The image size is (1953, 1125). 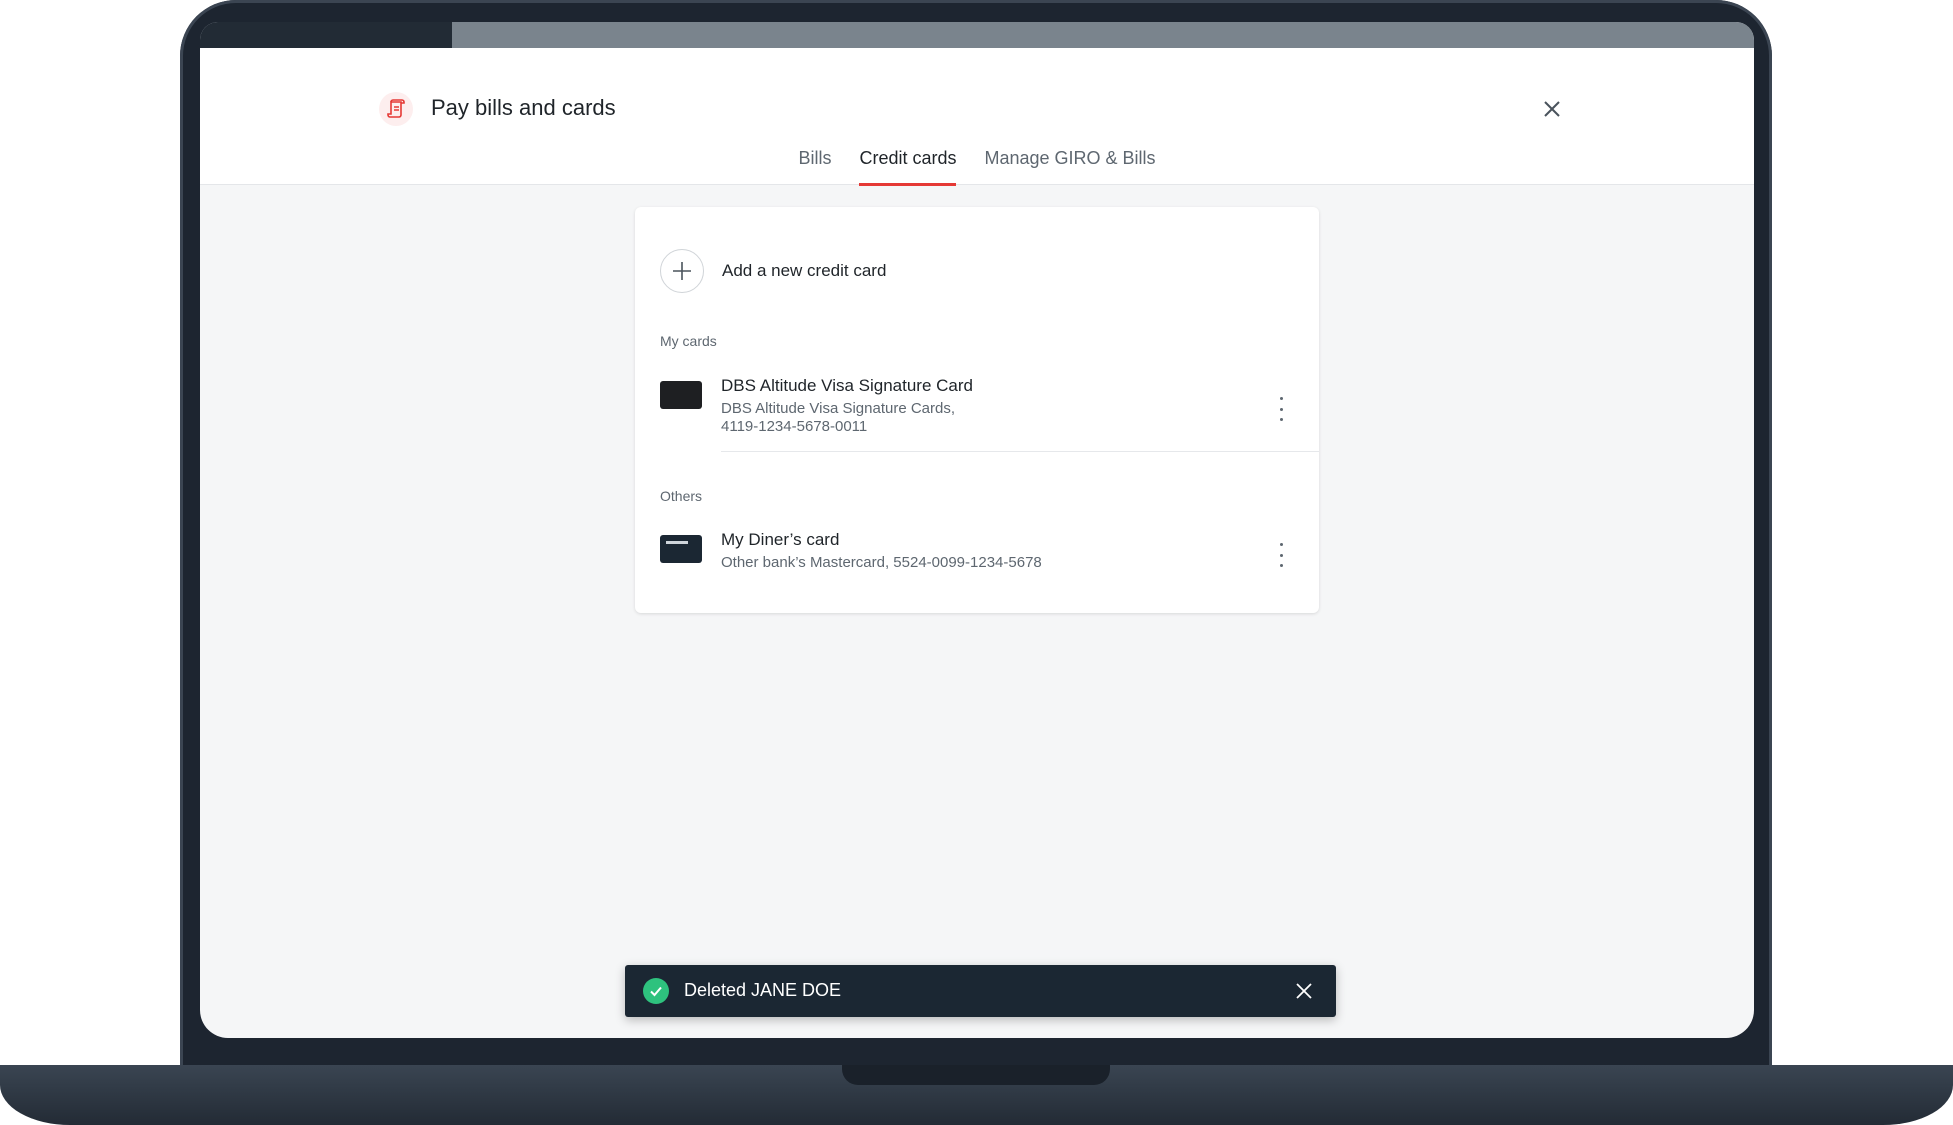 I want to click on add-credit-card-button: Add a new credit card, so click(x=773, y=271).